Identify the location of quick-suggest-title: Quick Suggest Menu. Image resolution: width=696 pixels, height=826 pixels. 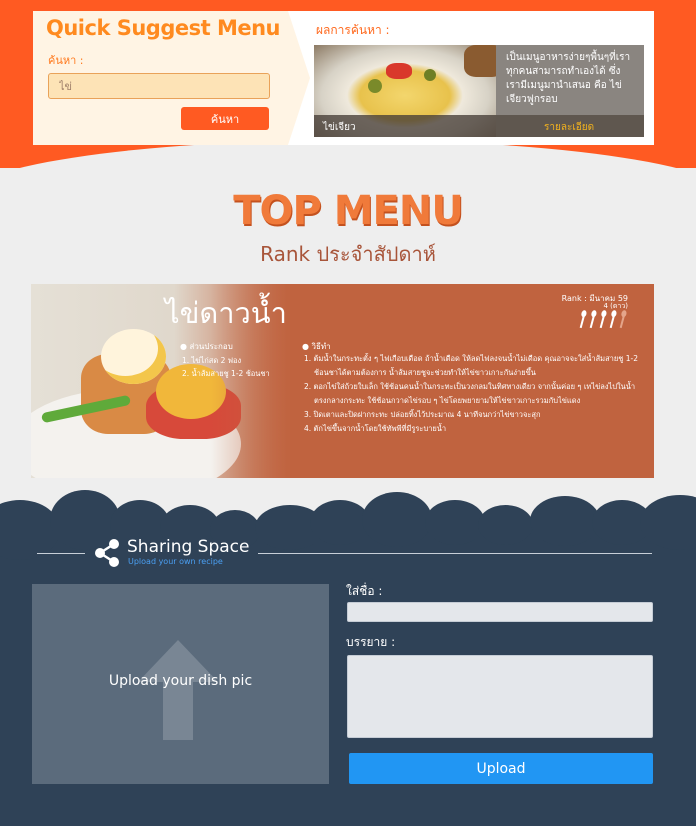
(163, 28).